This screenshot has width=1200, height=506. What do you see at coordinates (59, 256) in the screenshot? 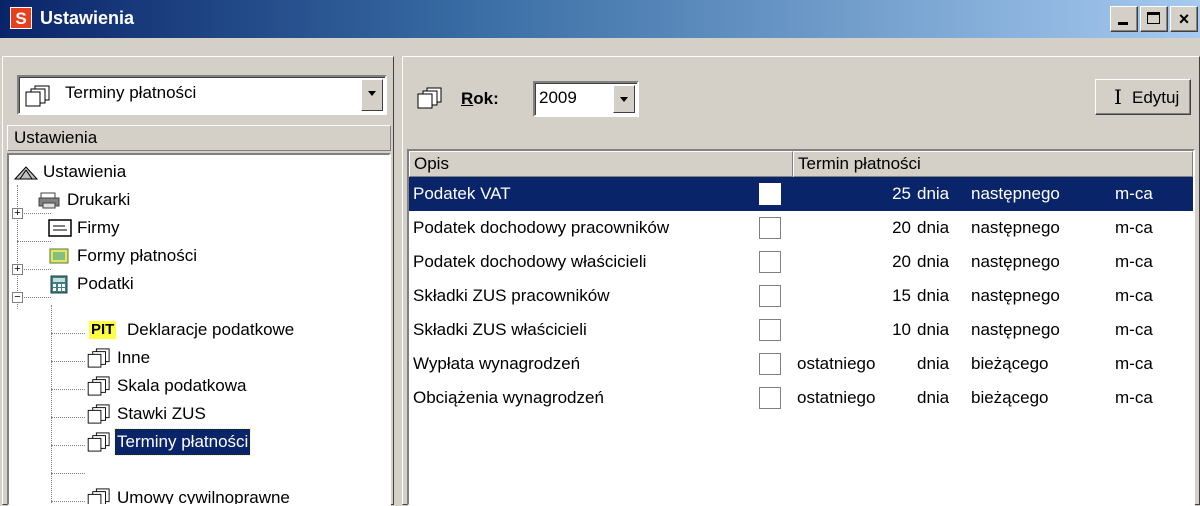
I see `payment-forms-icon` at bounding box center [59, 256].